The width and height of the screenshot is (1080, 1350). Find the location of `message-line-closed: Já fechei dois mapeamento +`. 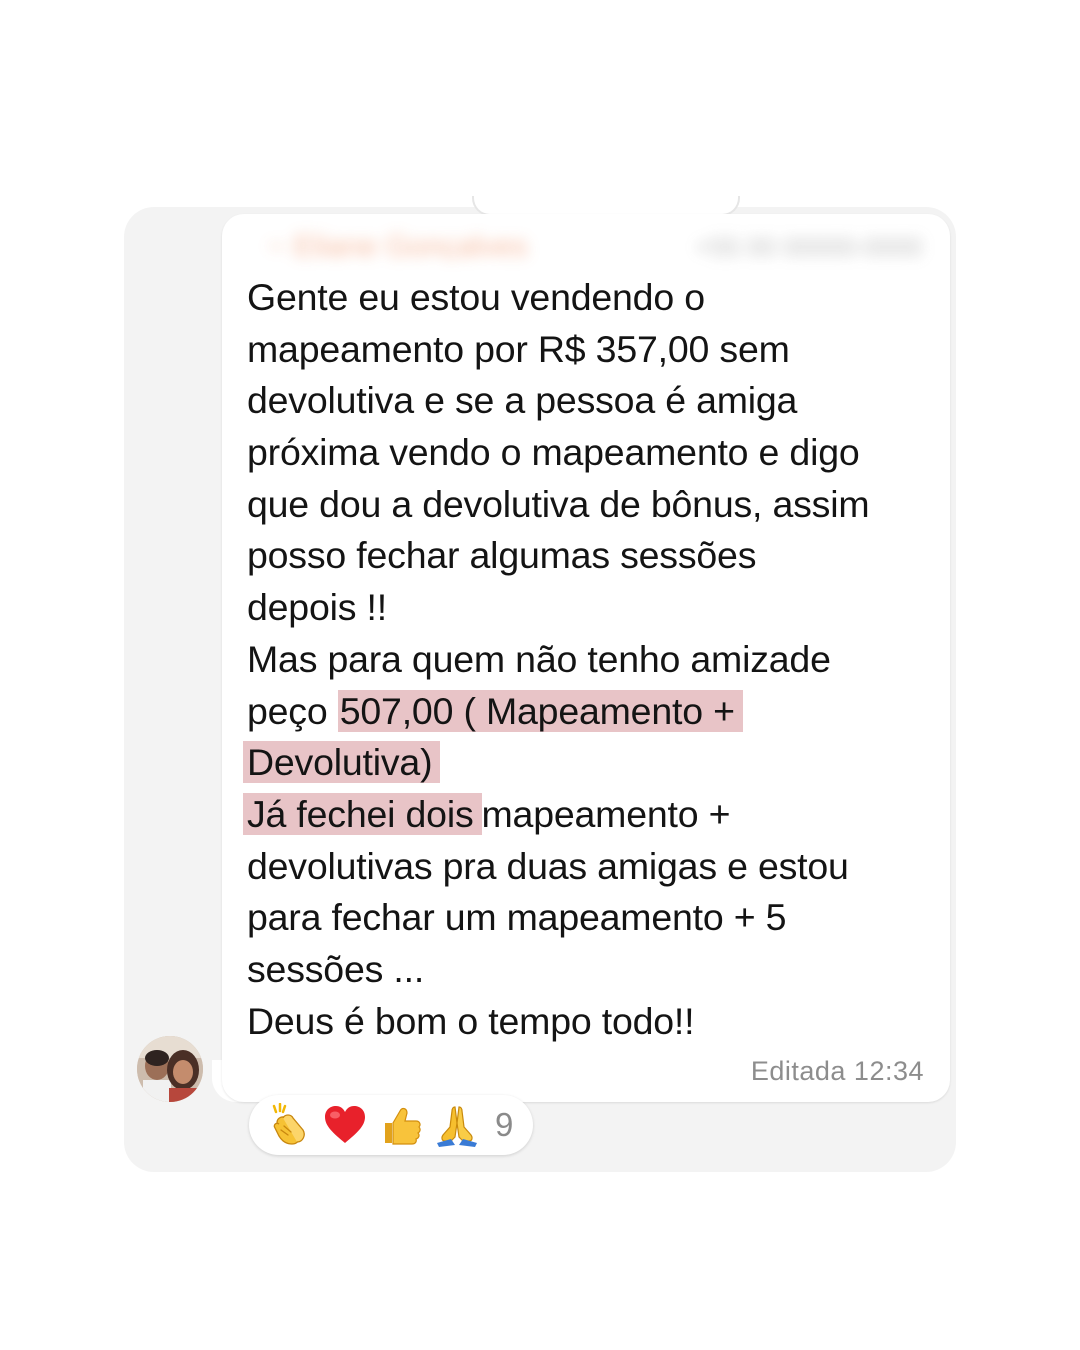

message-line-closed: Já fechei dois mapeamento + is located at coordinates (590, 815).